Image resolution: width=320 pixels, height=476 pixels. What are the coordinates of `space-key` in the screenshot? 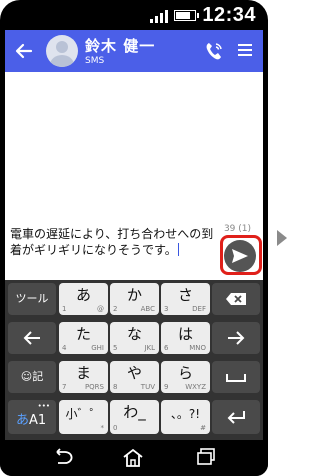 It's located at (236, 377).